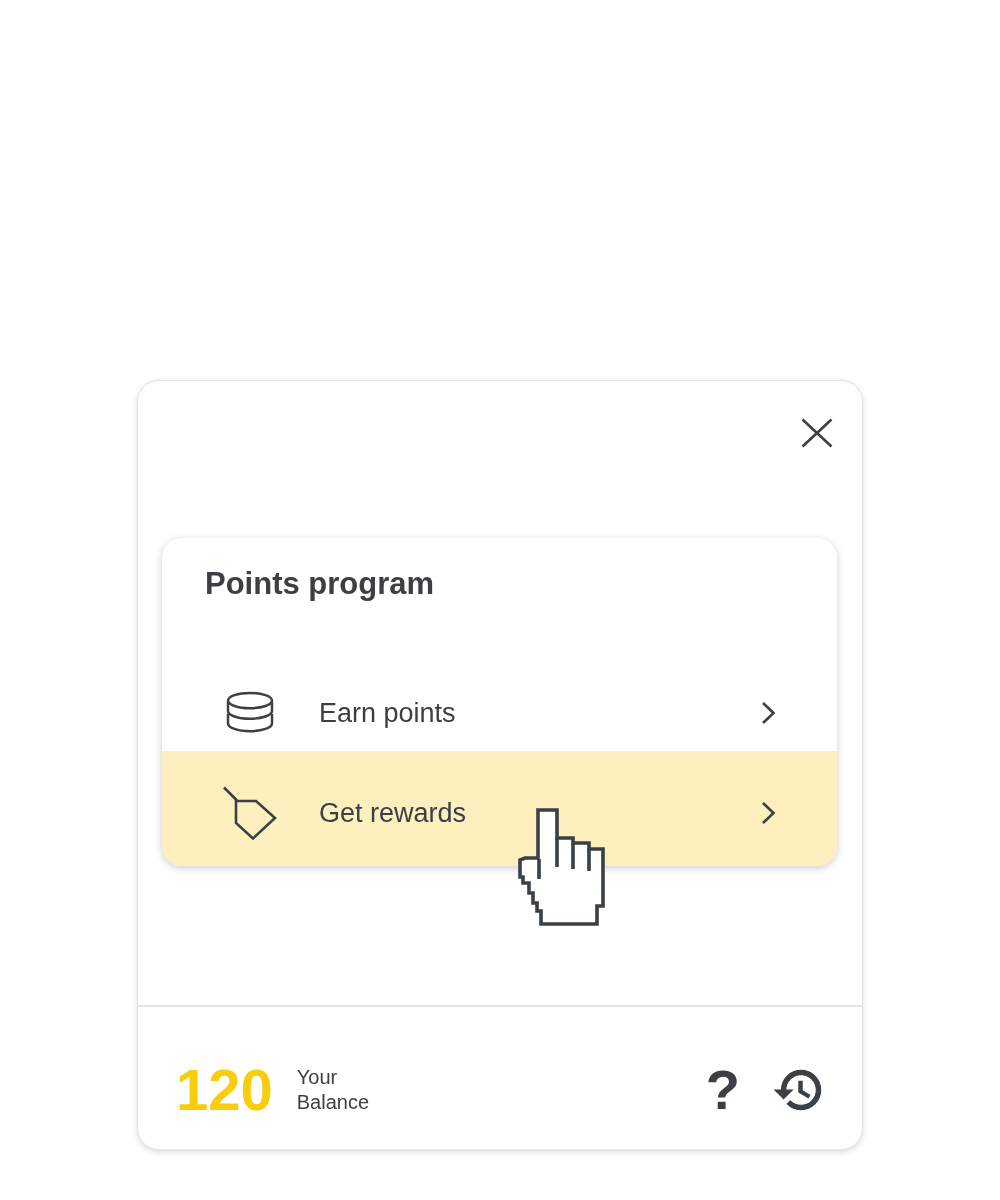 The image size is (1000, 1200). I want to click on menu-item: Earn points, so click(499, 713).